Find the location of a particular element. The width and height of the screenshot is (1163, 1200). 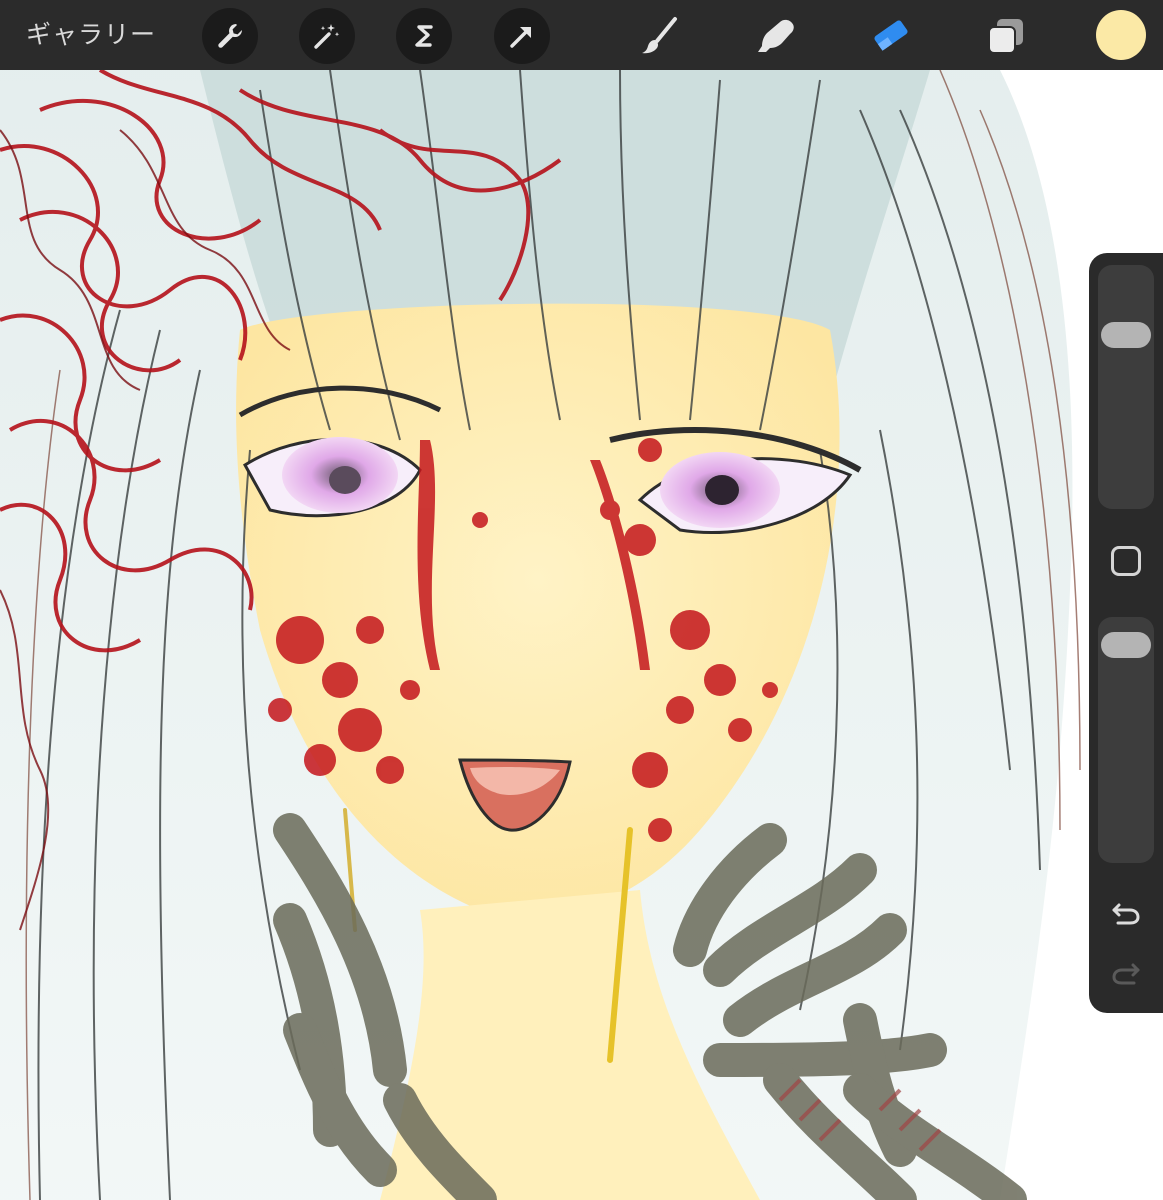

gallery-button: ギャラリー is located at coordinates (91, 35).